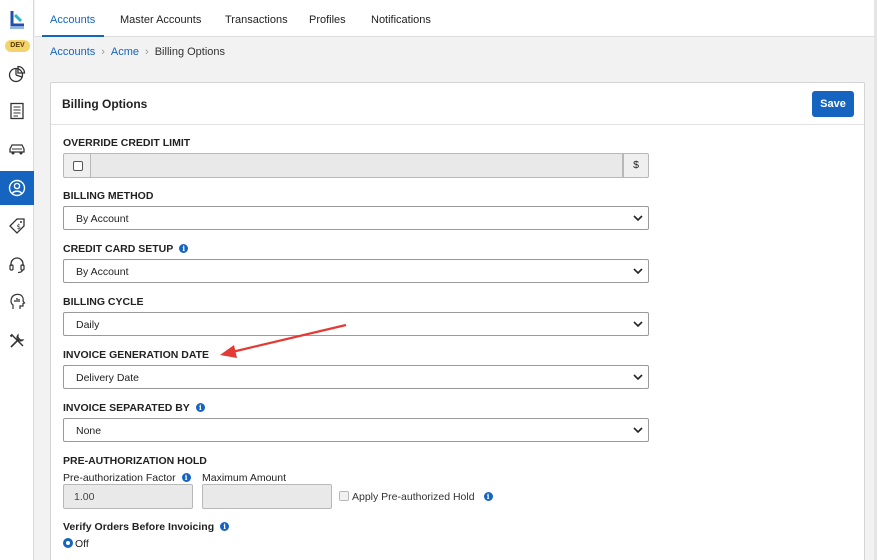 Image resolution: width=877 pixels, height=560 pixels. What do you see at coordinates (283, 340) in the screenshot?
I see `annotation-arrow` at bounding box center [283, 340].